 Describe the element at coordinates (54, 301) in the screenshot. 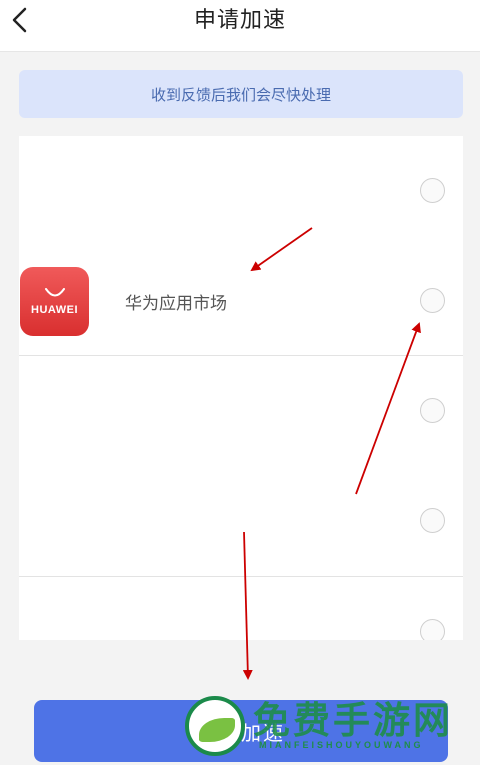

I see `huawei-appgallery-icon: HUAWEI` at that location.